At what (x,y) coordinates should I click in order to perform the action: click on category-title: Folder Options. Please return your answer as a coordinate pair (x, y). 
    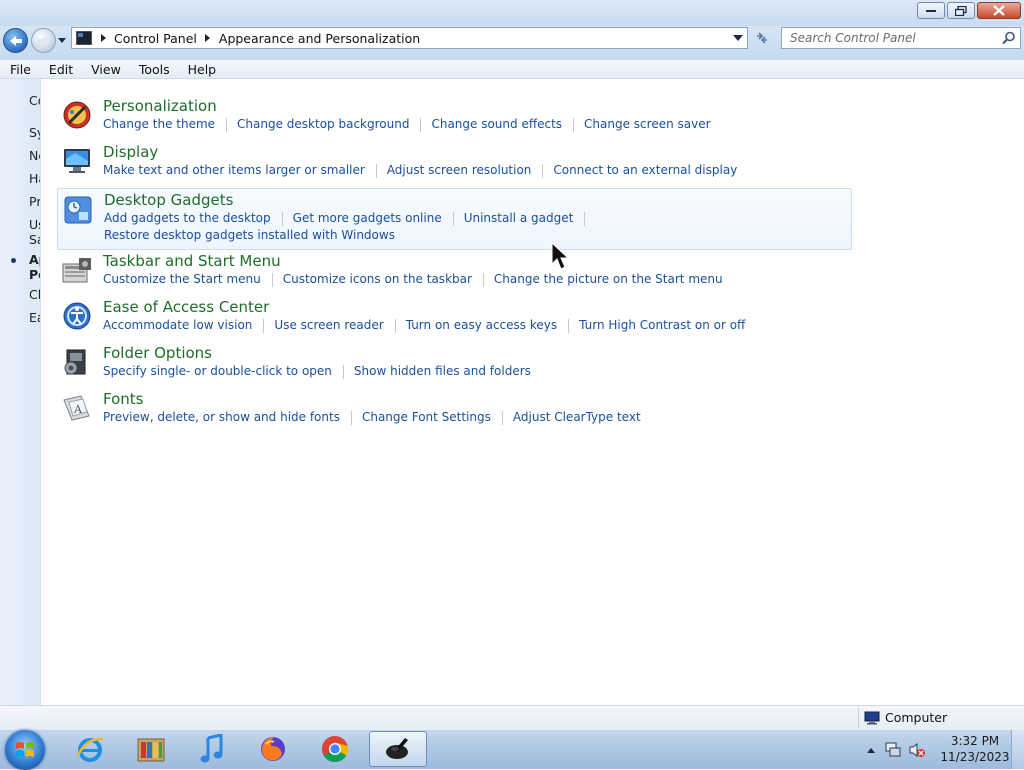
    Looking at the image, I should click on (157, 353).